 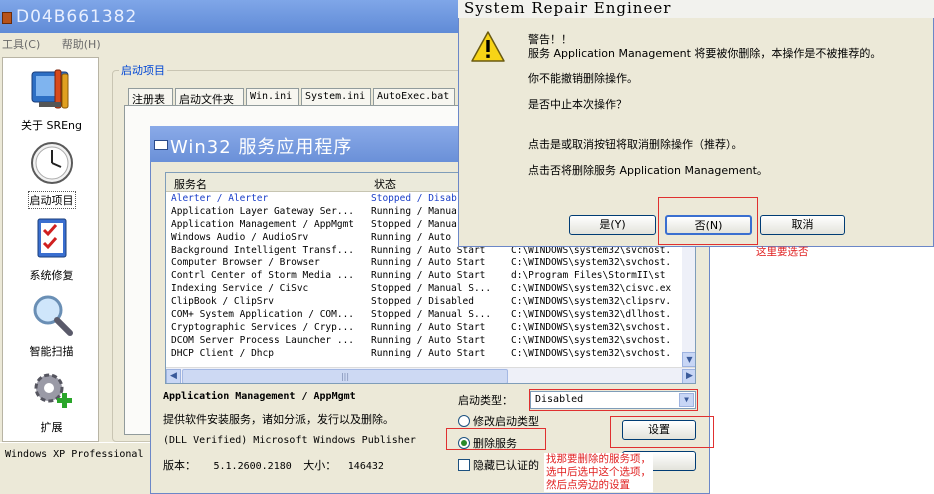 I want to click on checkbox-icon, so click(x=464, y=465).